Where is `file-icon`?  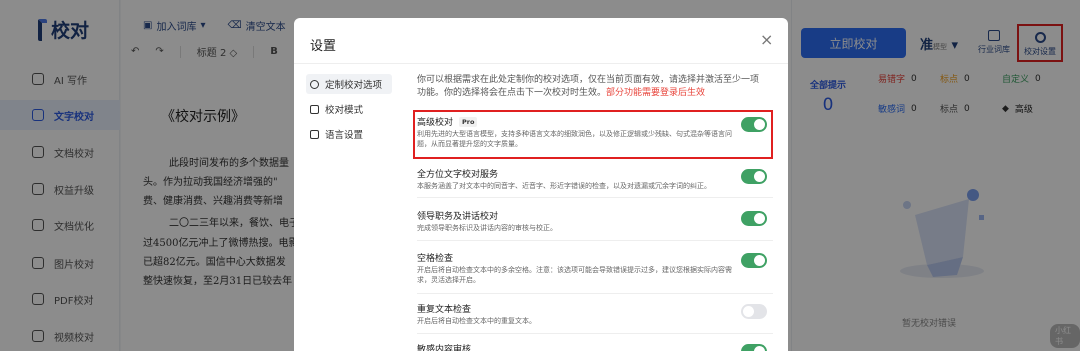
file-icon is located at coordinates (314, 109).